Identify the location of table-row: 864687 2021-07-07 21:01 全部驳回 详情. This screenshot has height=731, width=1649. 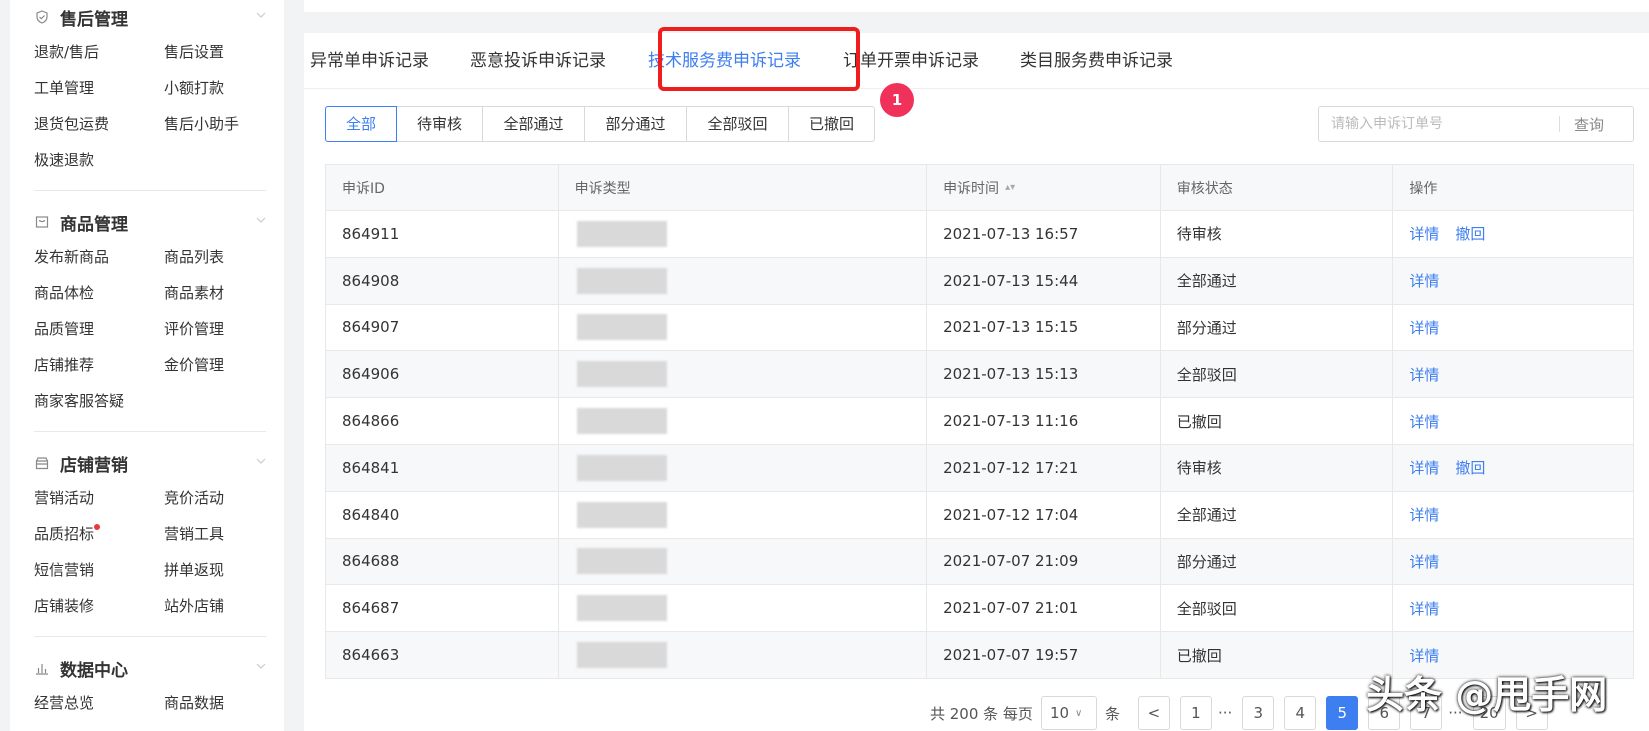
(979, 609).